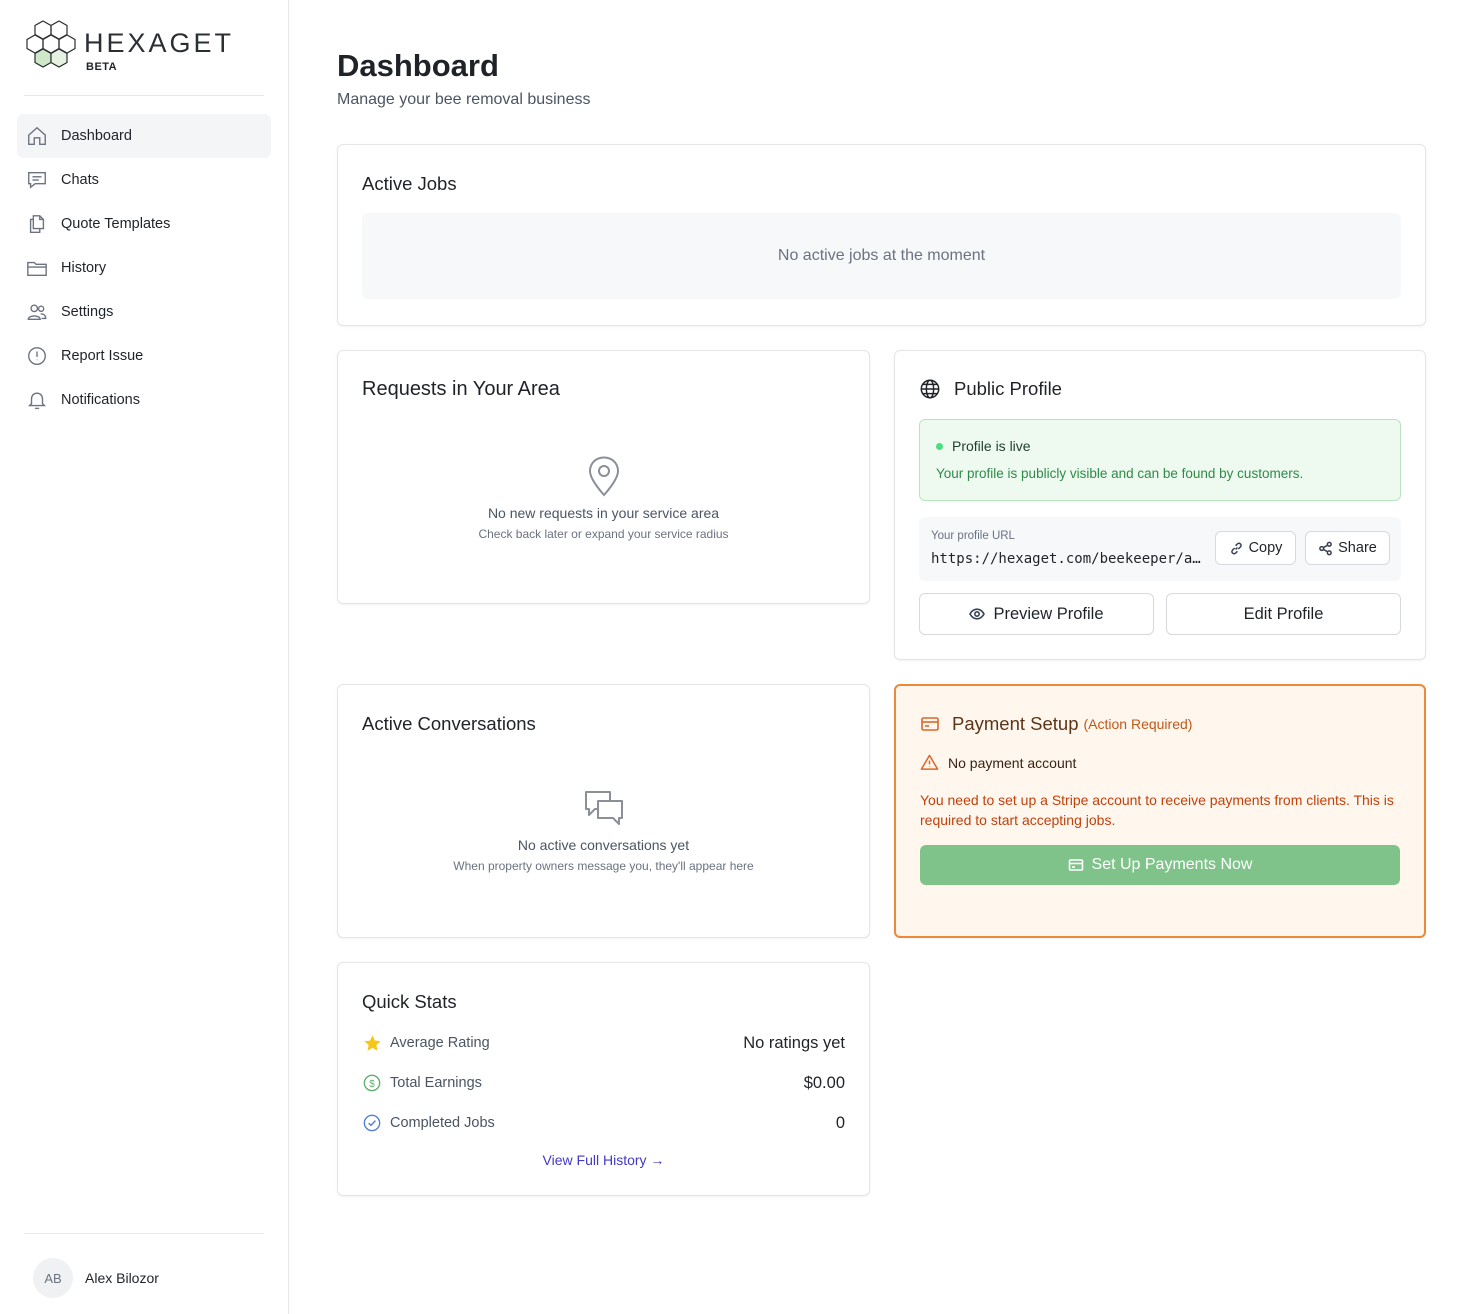  What do you see at coordinates (144, 136) in the screenshot?
I see `sidebar-item-dashboard: Dashboard` at bounding box center [144, 136].